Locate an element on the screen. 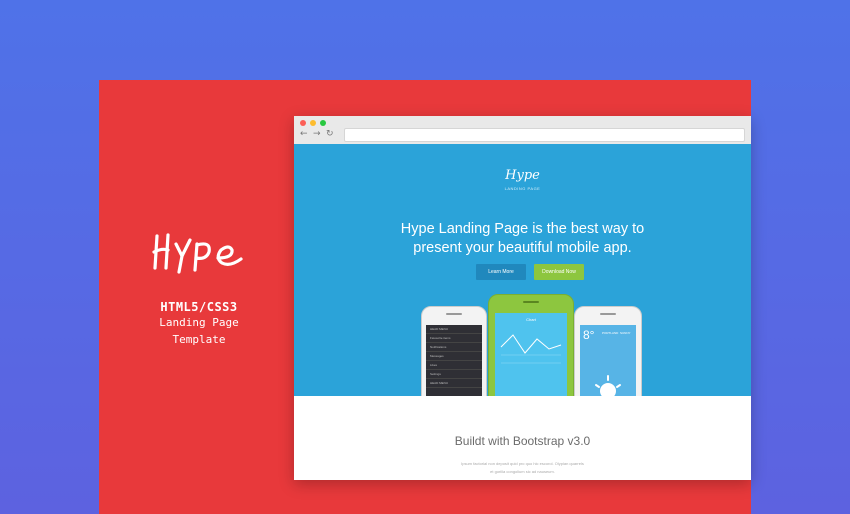 The image size is (850, 514). forward-icon: → is located at coordinates (317, 134).